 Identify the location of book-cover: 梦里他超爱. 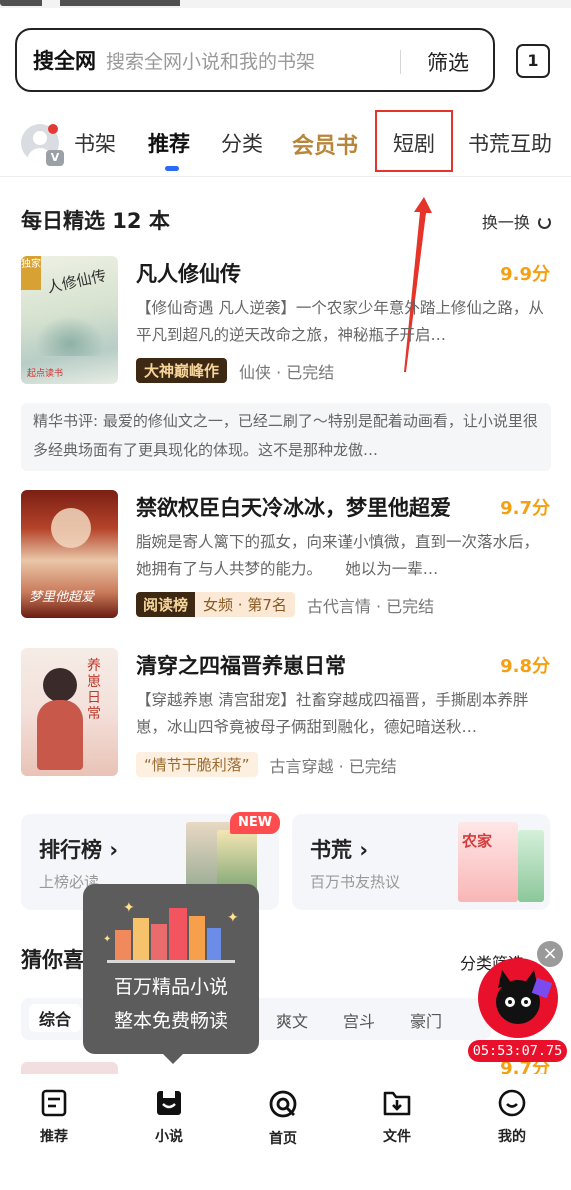
(69, 554).